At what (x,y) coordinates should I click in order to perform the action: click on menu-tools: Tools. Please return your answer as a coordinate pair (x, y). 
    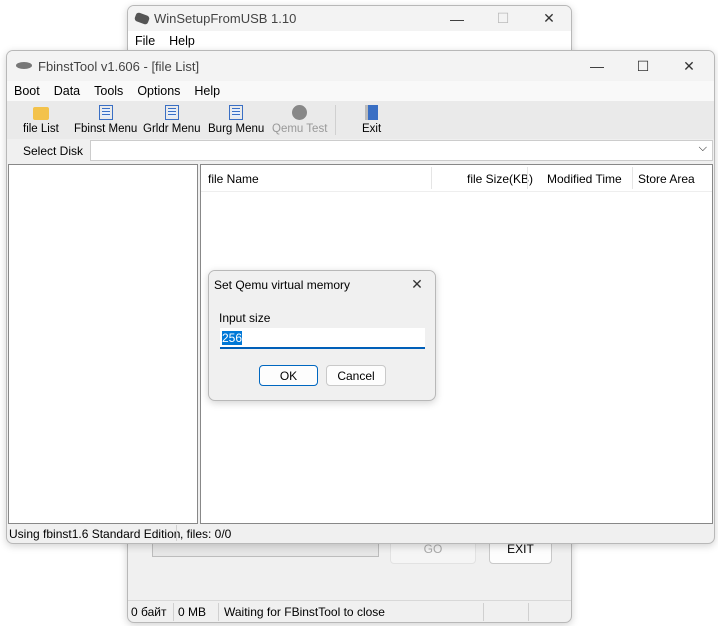
    Looking at the image, I should click on (108, 91).